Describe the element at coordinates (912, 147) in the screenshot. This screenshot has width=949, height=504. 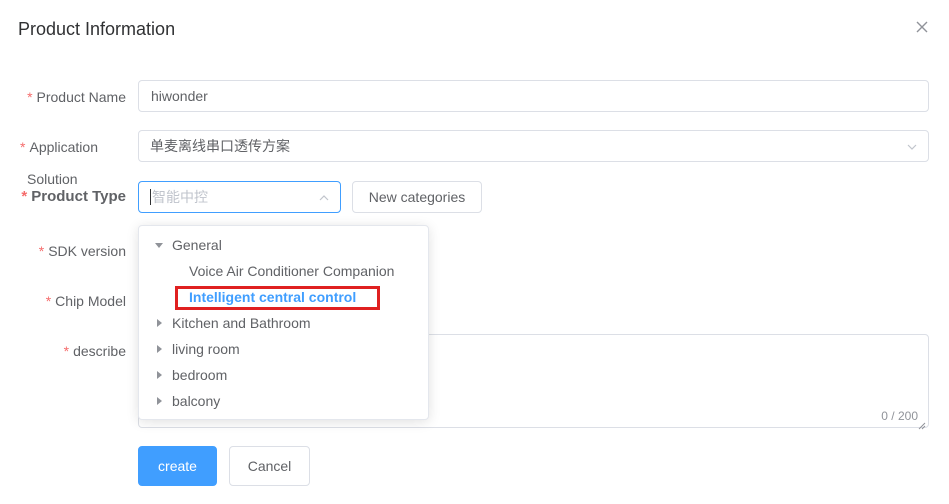
I see `chevron-down-icon` at that location.